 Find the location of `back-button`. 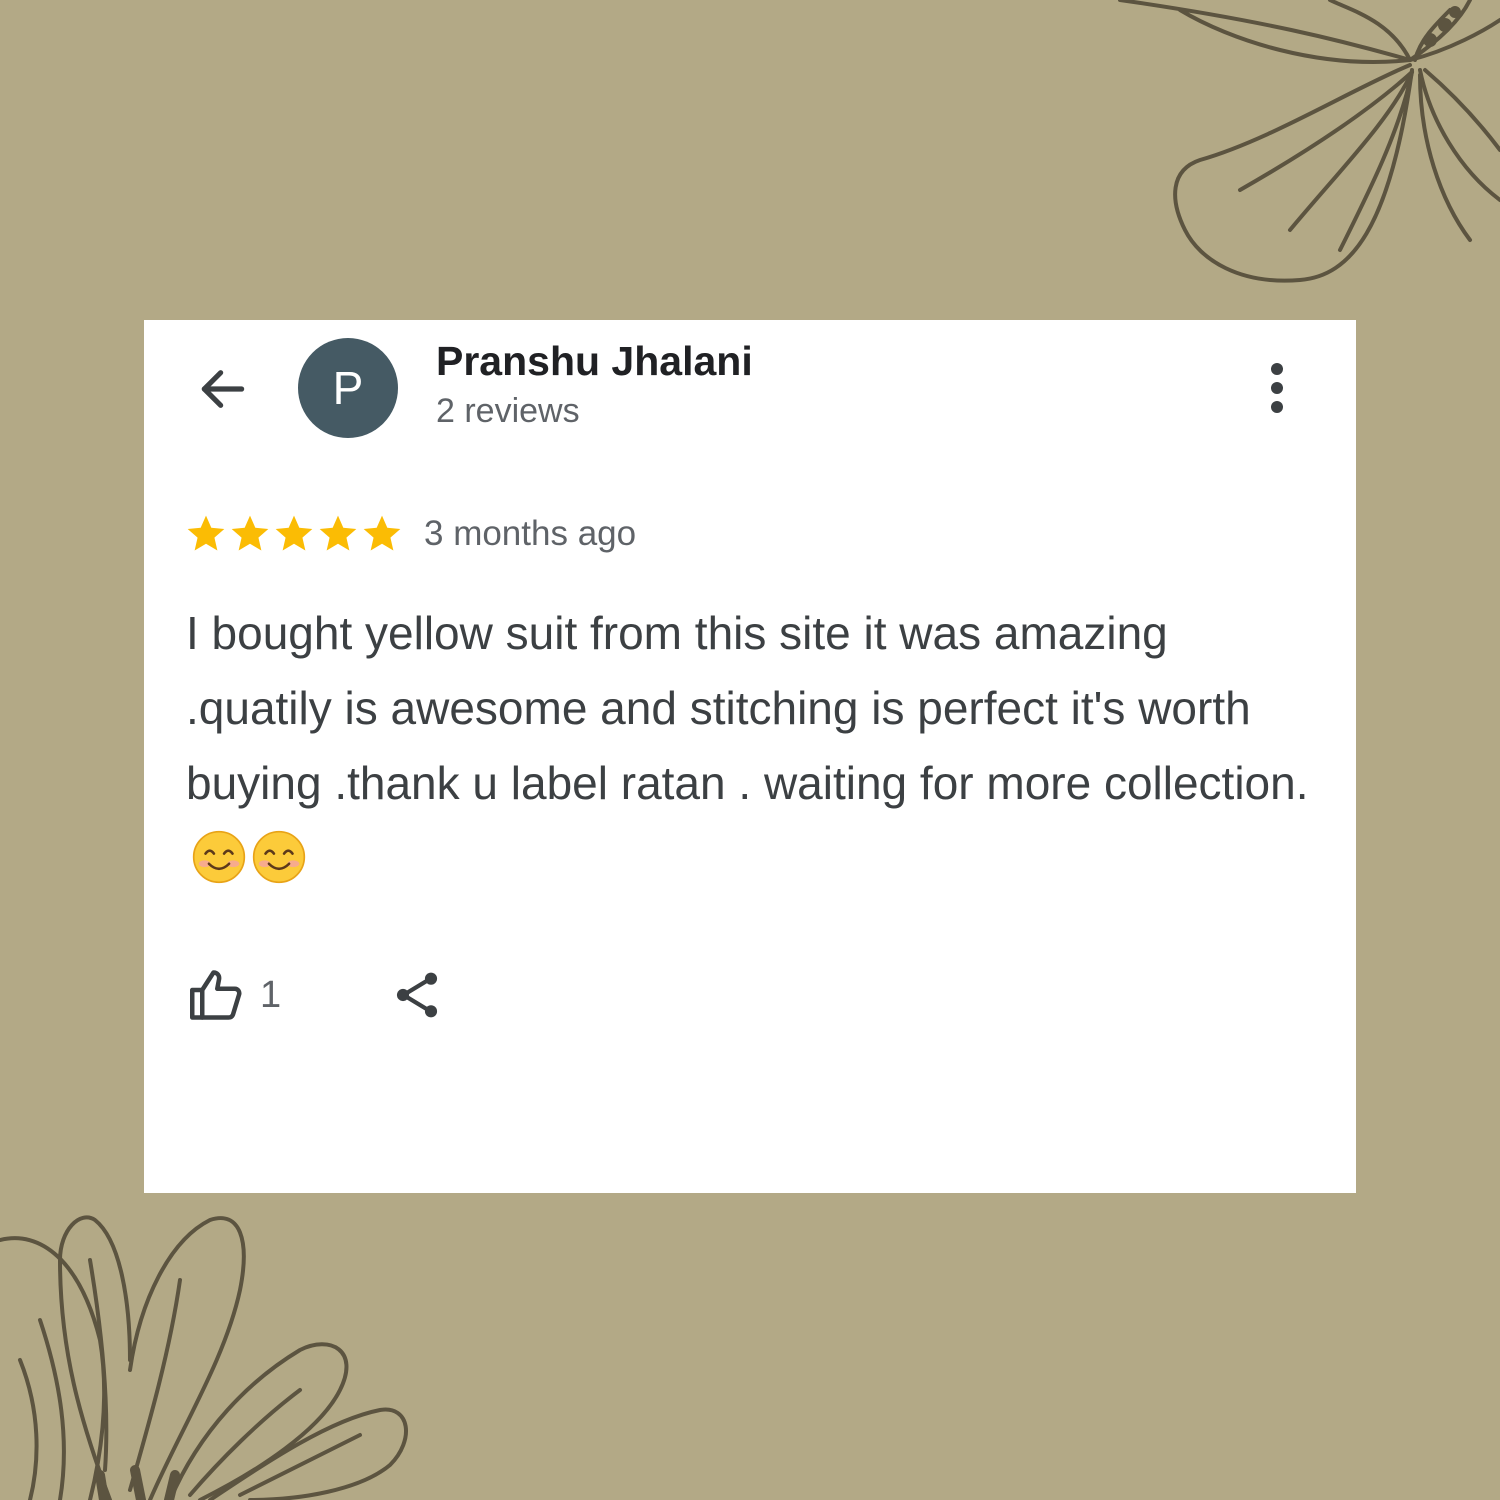

back-button is located at coordinates (223, 389).